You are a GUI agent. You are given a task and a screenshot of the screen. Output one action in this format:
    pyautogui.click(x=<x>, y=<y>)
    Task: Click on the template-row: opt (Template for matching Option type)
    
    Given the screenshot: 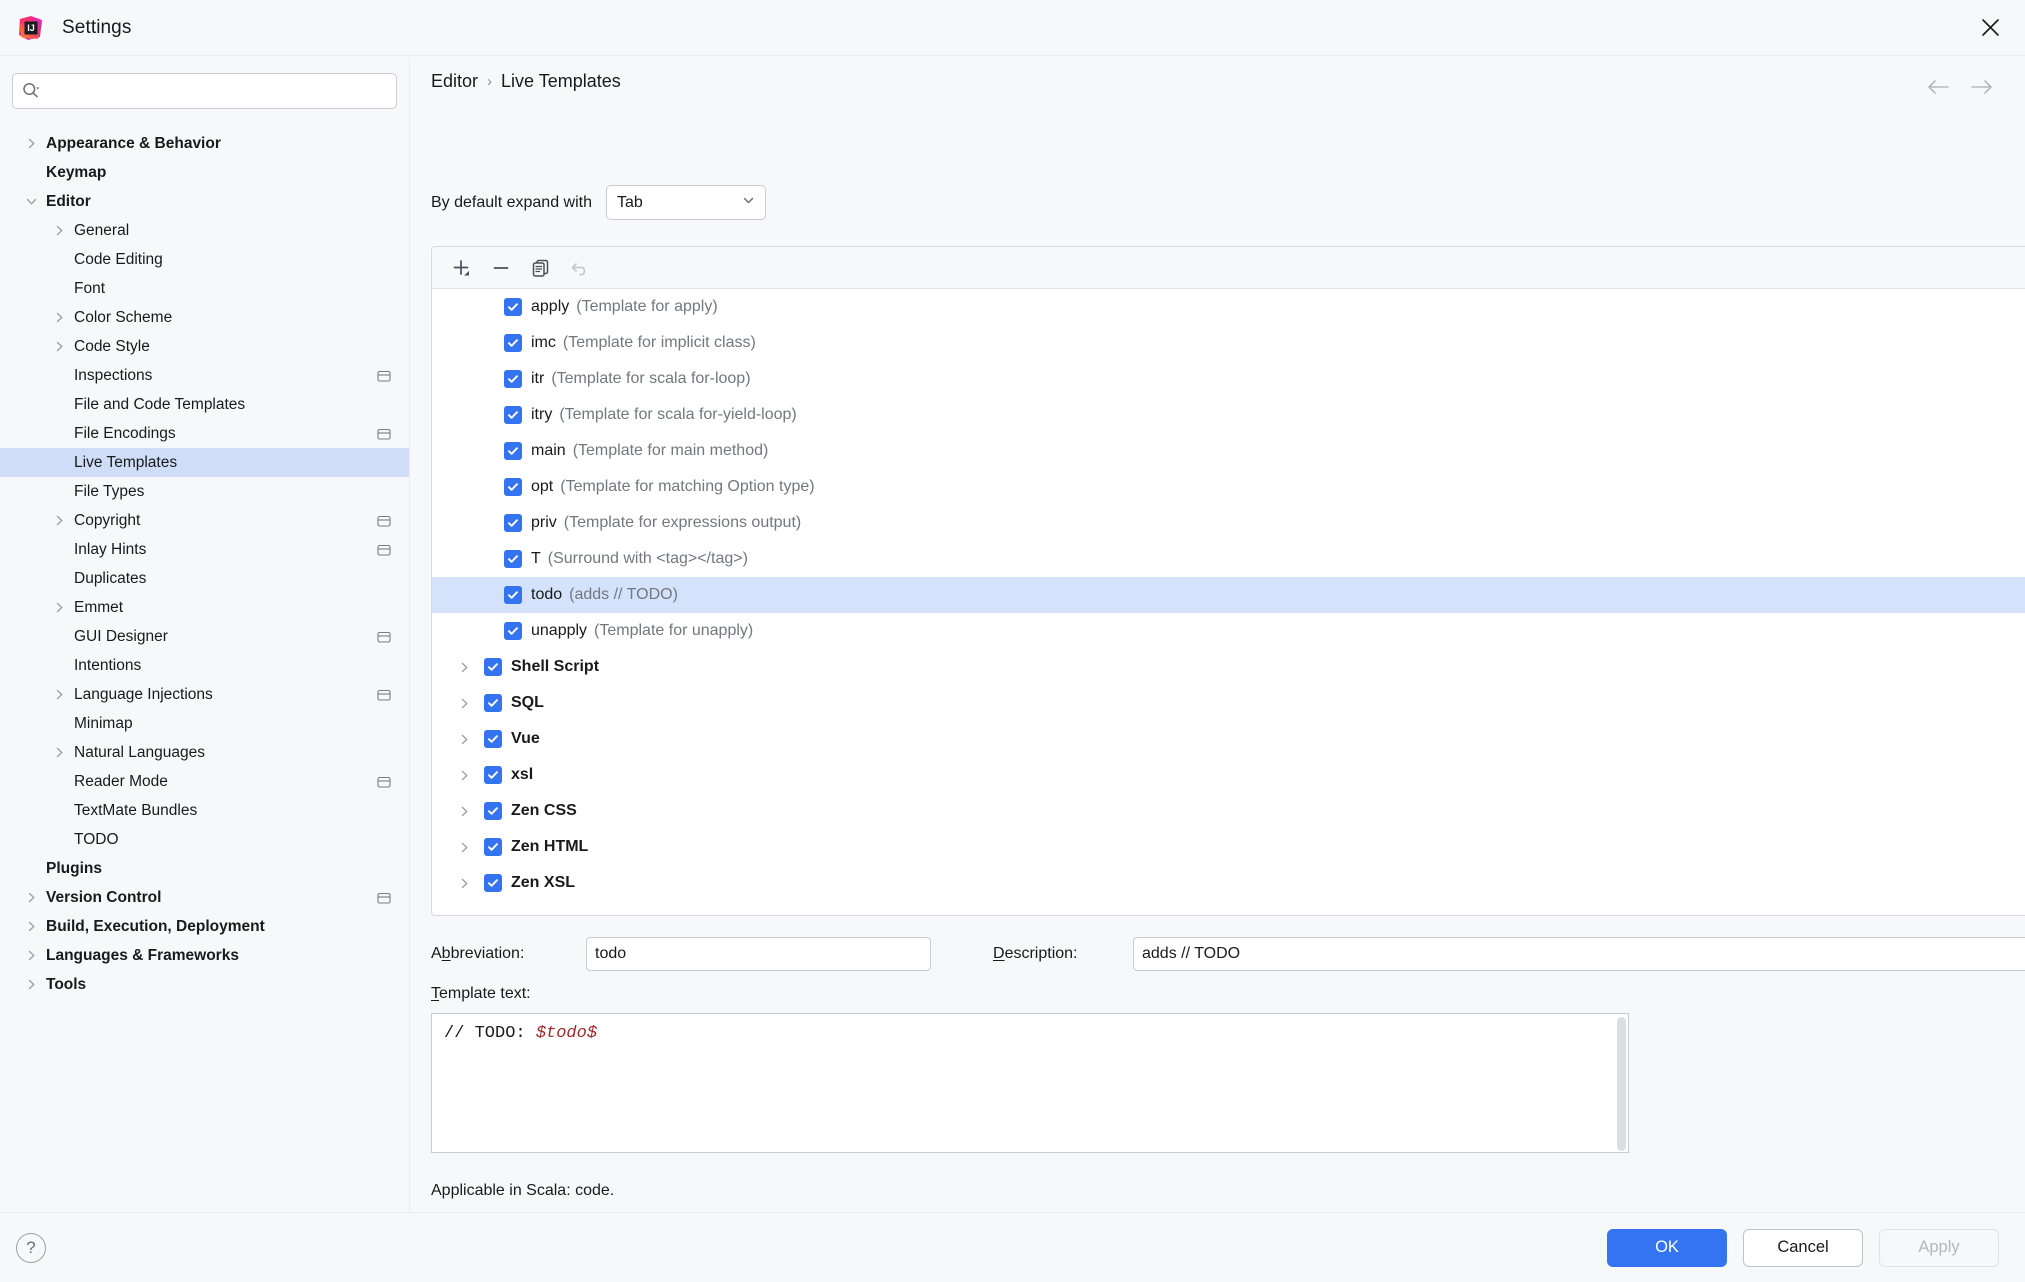 What is the action you would take?
    pyautogui.click(x=1228, y=487)
    